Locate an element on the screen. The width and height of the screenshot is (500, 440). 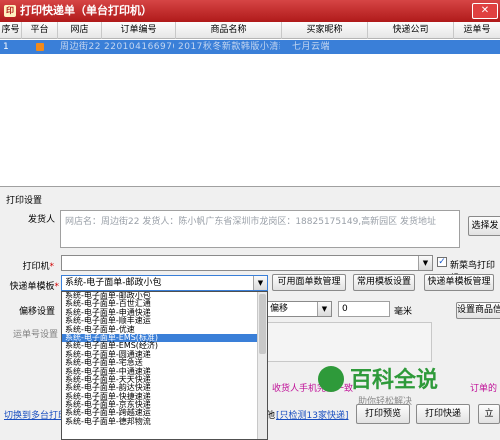
tracking-area is located at coordinates (349, 342).